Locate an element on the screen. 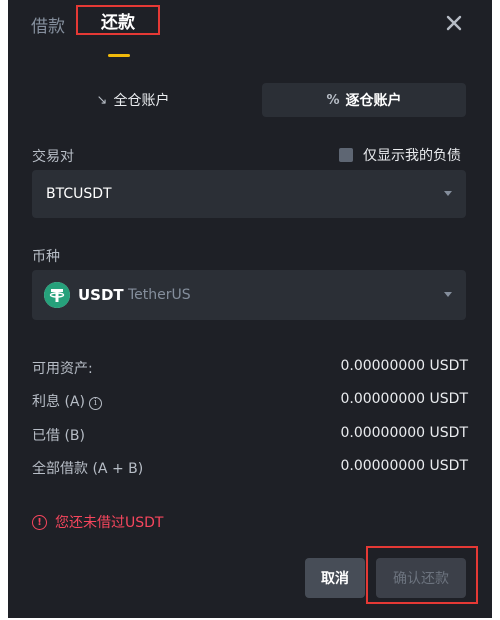 This screenshot has height=620, width=500. only-my-debt-checkbox: 仅显示我的负债 is located at coordinates (400, 155).